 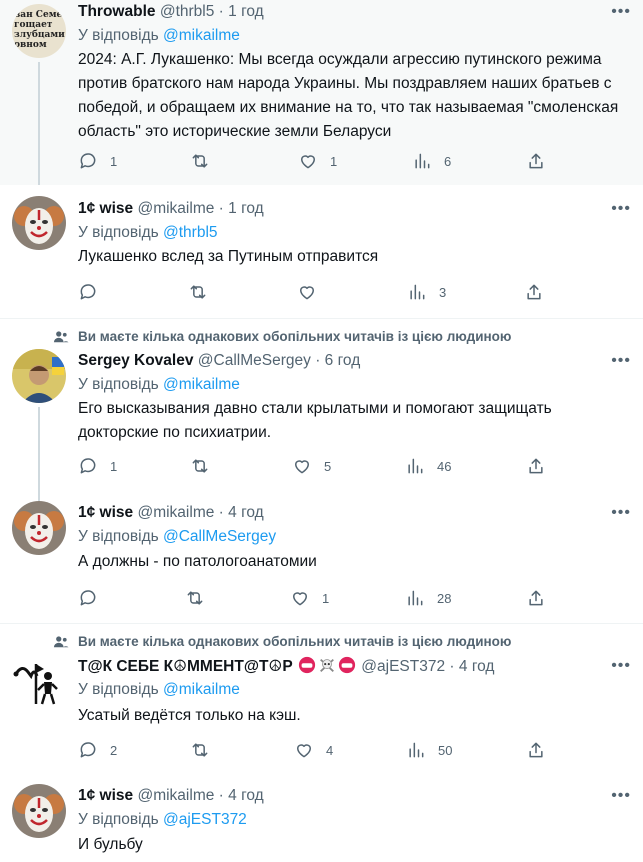 What do you see at coordinates (429, 750) in the screenshot?
I see `views-button: 50` at bounding box center [429, 750].